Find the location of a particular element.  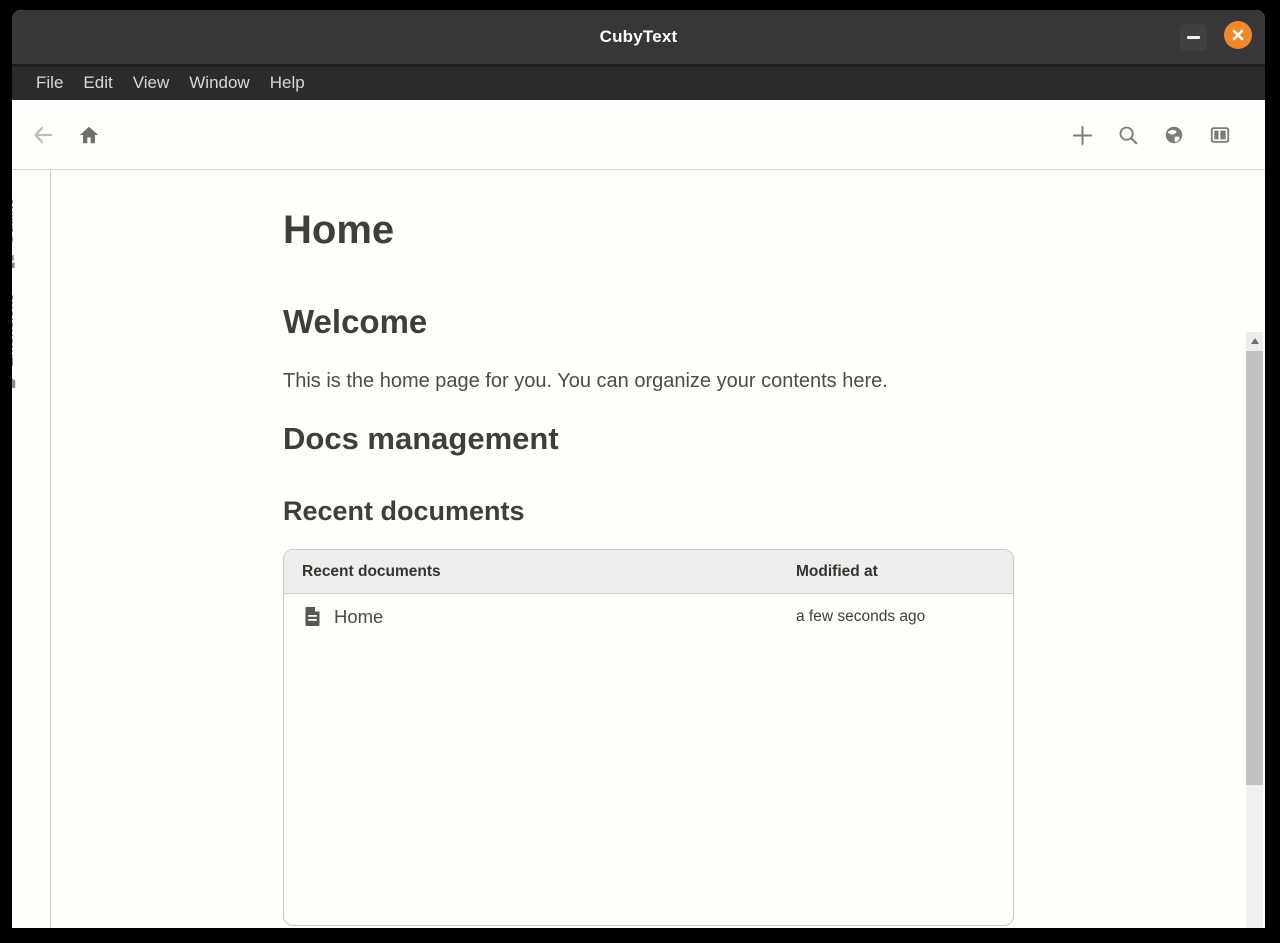

new-page-button is located at coordinates (1082, 135).